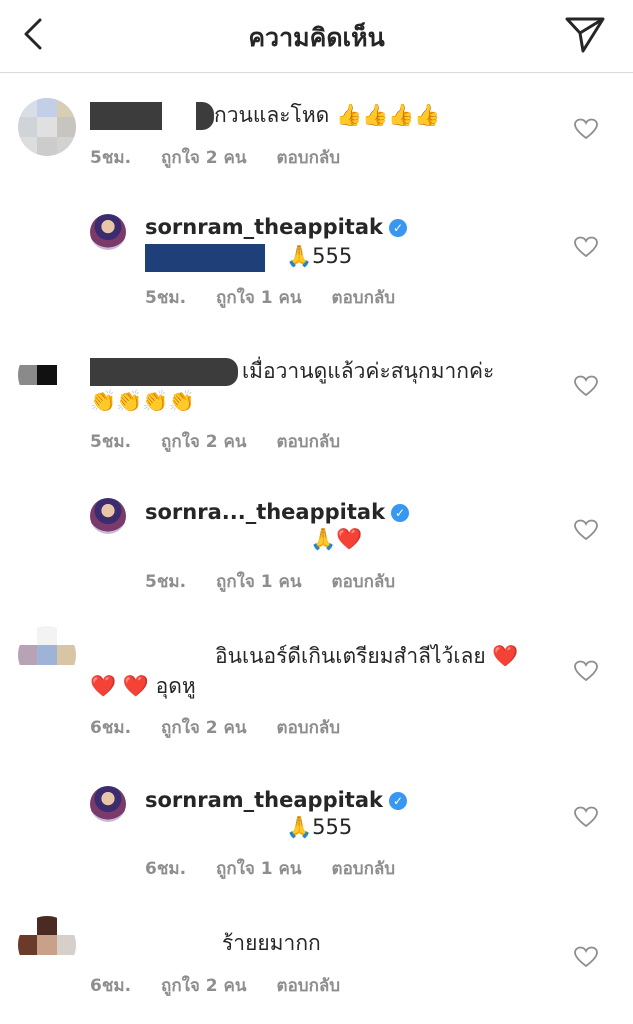  I want to click on comment-text: ร้ายยมากก, so click(271, 943).